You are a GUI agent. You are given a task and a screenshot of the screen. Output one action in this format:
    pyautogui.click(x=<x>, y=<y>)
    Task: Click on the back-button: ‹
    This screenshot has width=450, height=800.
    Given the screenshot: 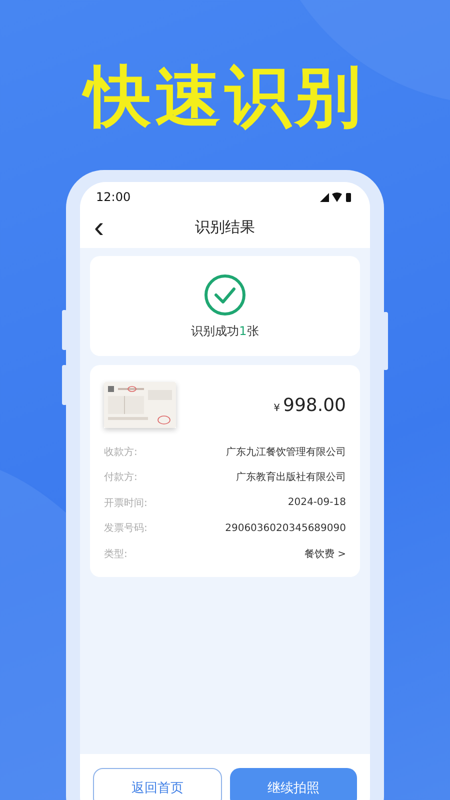 What is the action you would take?
    pyautogui.click(x=99, y=228)
    